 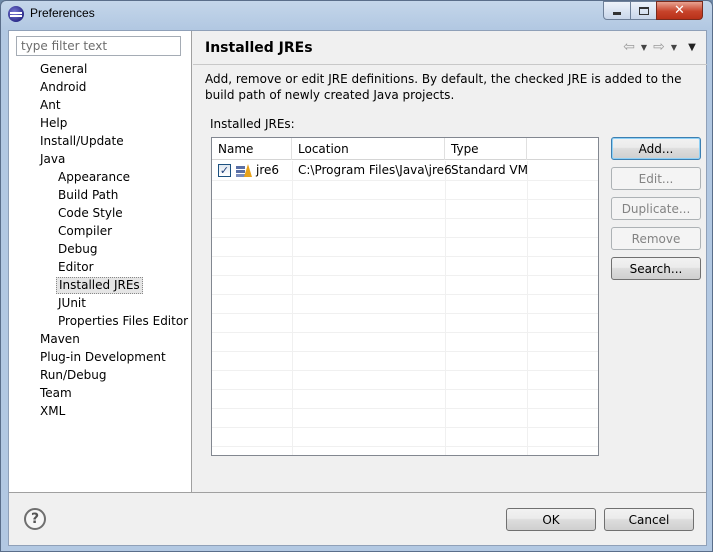 I want to click on close-button: ✕, so click(x=679, y=10).